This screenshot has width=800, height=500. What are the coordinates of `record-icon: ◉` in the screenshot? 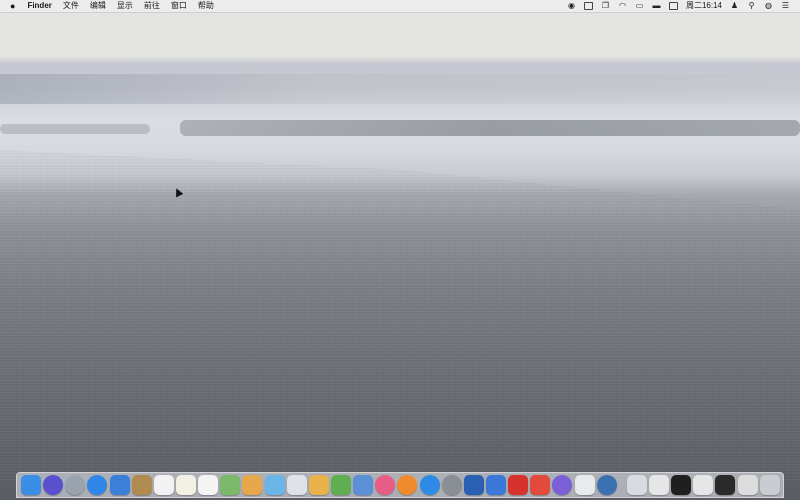 It's located at (571, 6).